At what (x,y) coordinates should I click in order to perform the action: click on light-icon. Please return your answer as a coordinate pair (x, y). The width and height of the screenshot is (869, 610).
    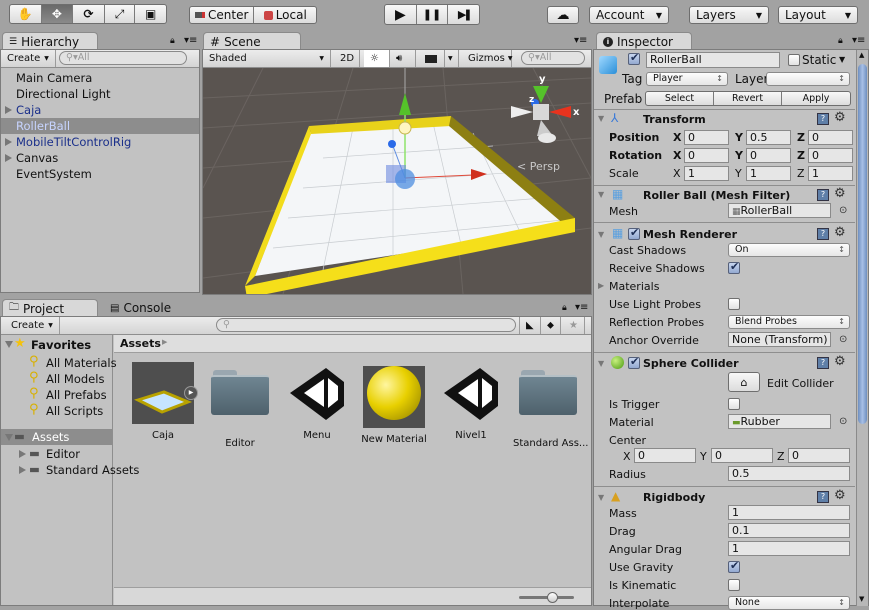
    Looking at the image, I should click on (405, 128).